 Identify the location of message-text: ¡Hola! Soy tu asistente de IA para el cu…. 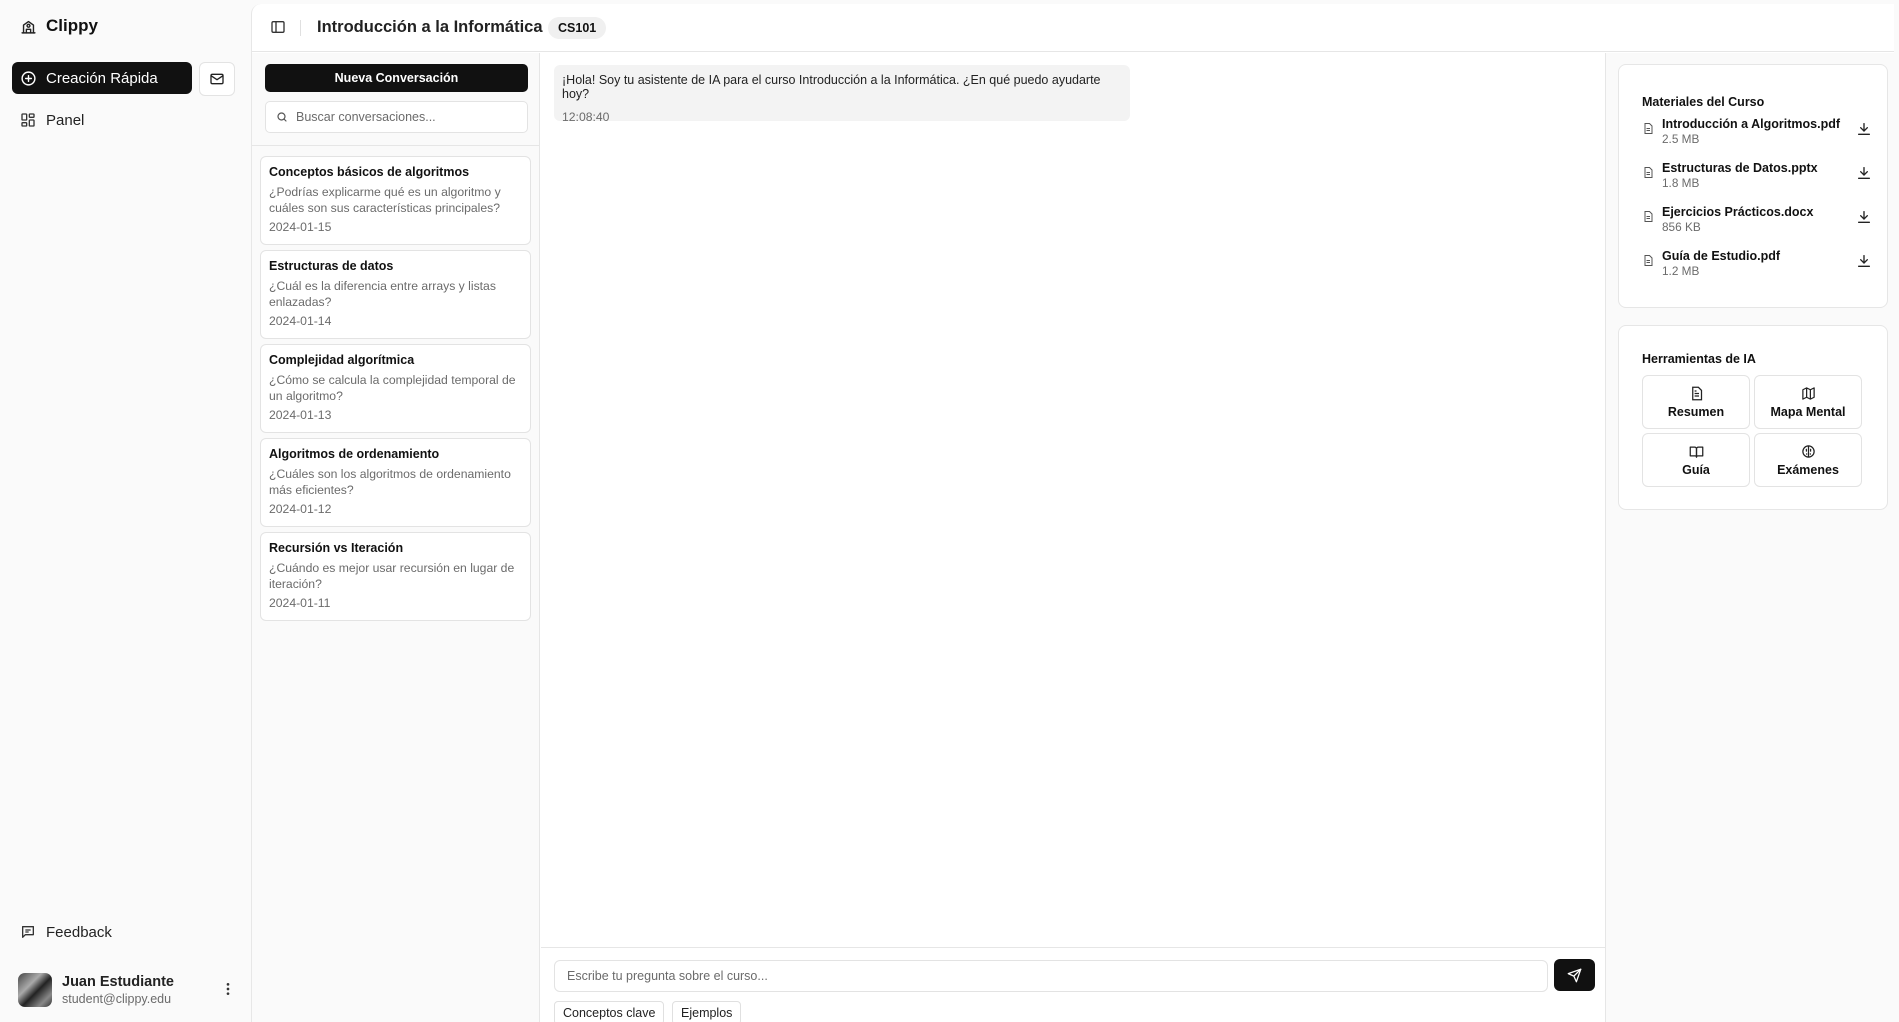
(831, 87).